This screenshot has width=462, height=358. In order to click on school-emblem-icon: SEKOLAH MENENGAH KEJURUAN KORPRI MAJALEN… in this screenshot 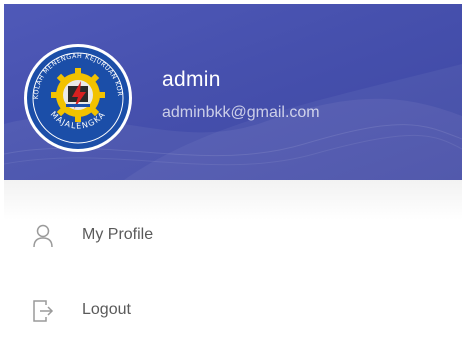, I will do `click(77, 97)`.